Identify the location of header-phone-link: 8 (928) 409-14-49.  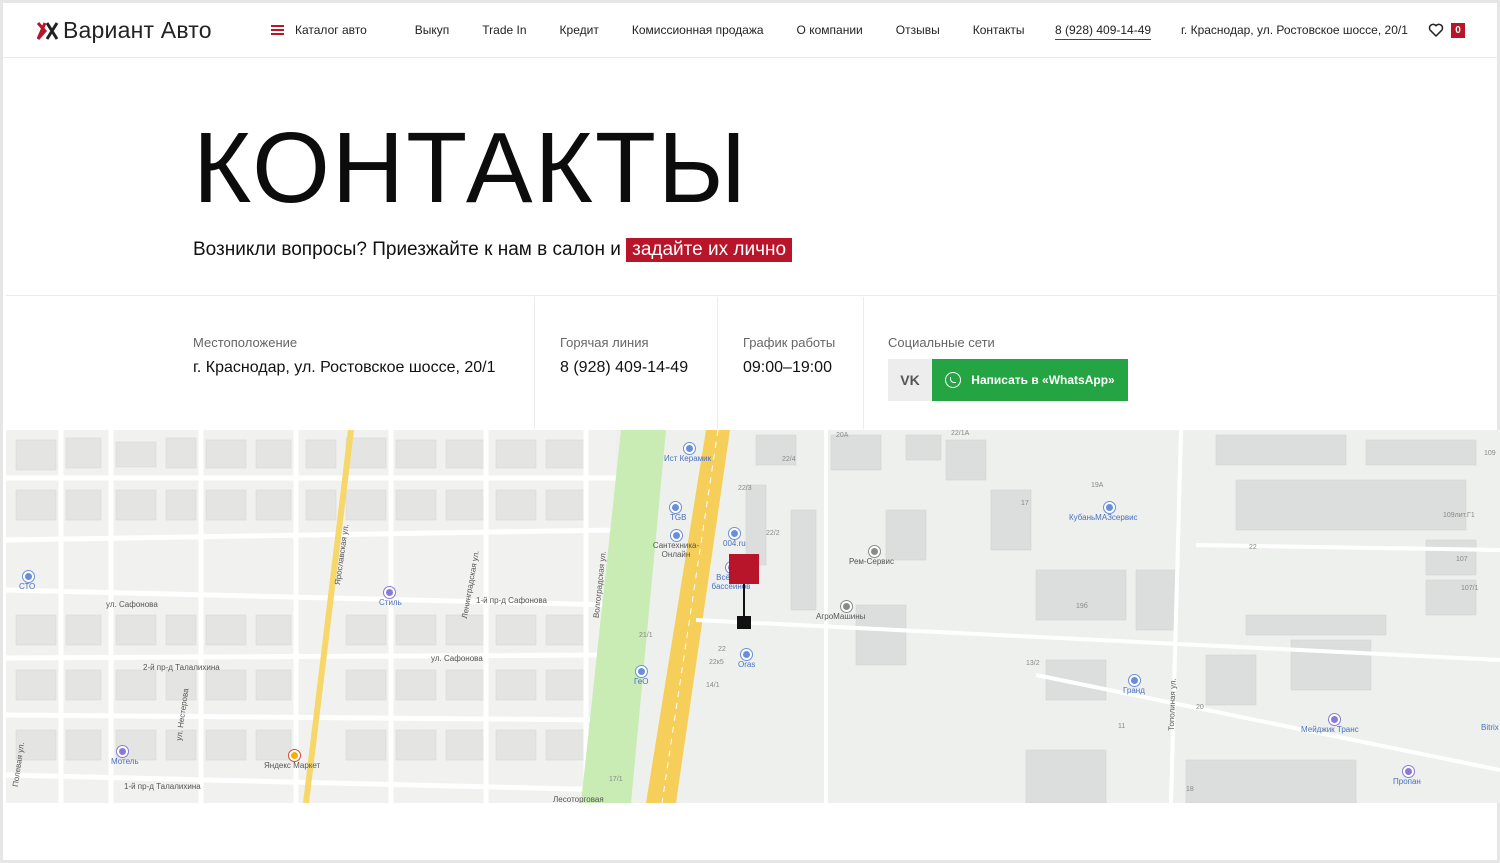
(1103, 31).